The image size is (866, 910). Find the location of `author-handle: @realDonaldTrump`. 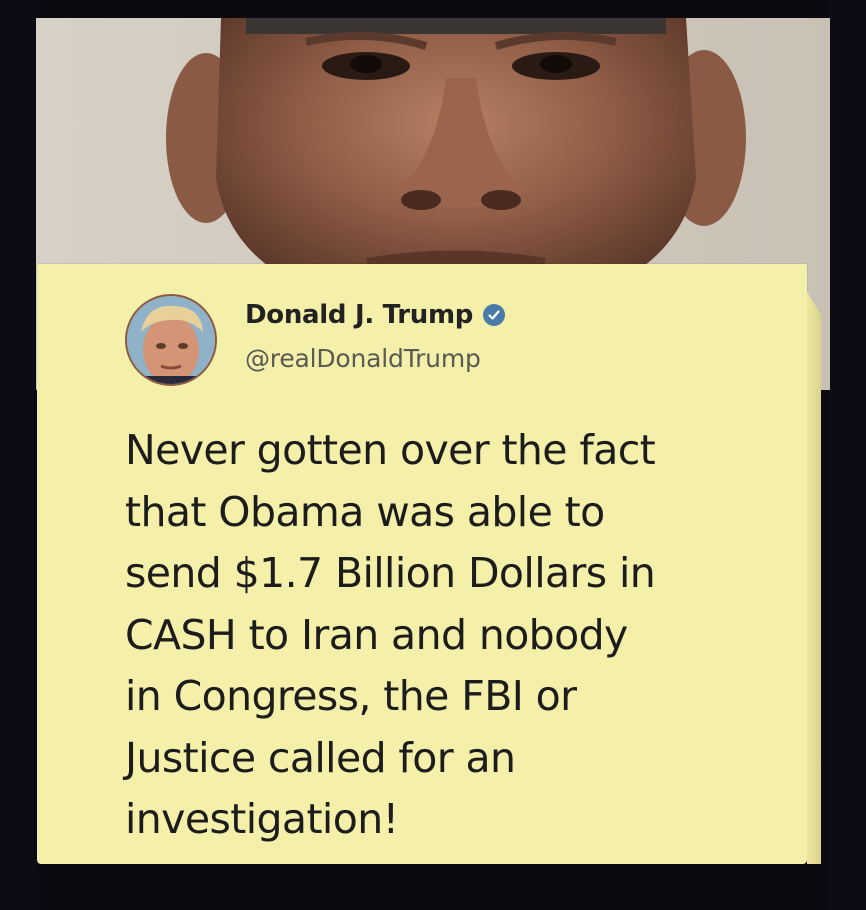

author-handle: @realDonaldTrump is located at coordinates (363, 358).